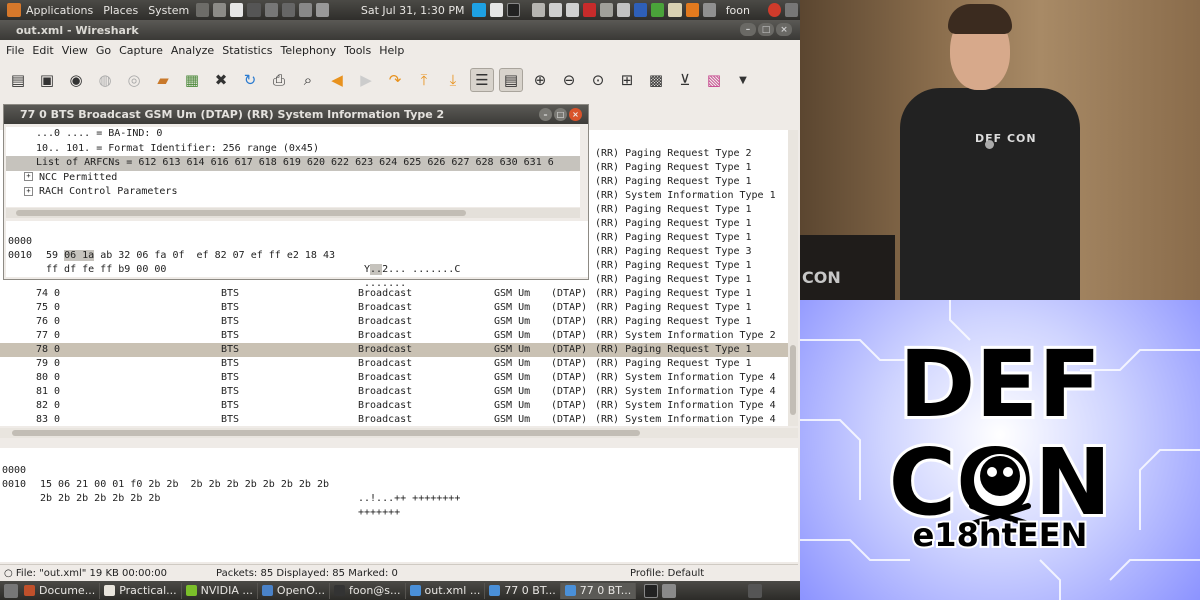  I want to click on detail-horizontal-scrollbar, so click(293, 213).